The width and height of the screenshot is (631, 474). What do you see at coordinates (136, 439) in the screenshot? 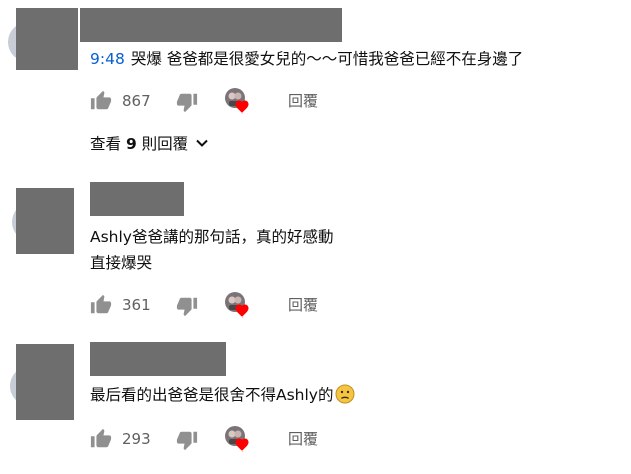
I see `like-count: 293` at bounding box center [136, 439].